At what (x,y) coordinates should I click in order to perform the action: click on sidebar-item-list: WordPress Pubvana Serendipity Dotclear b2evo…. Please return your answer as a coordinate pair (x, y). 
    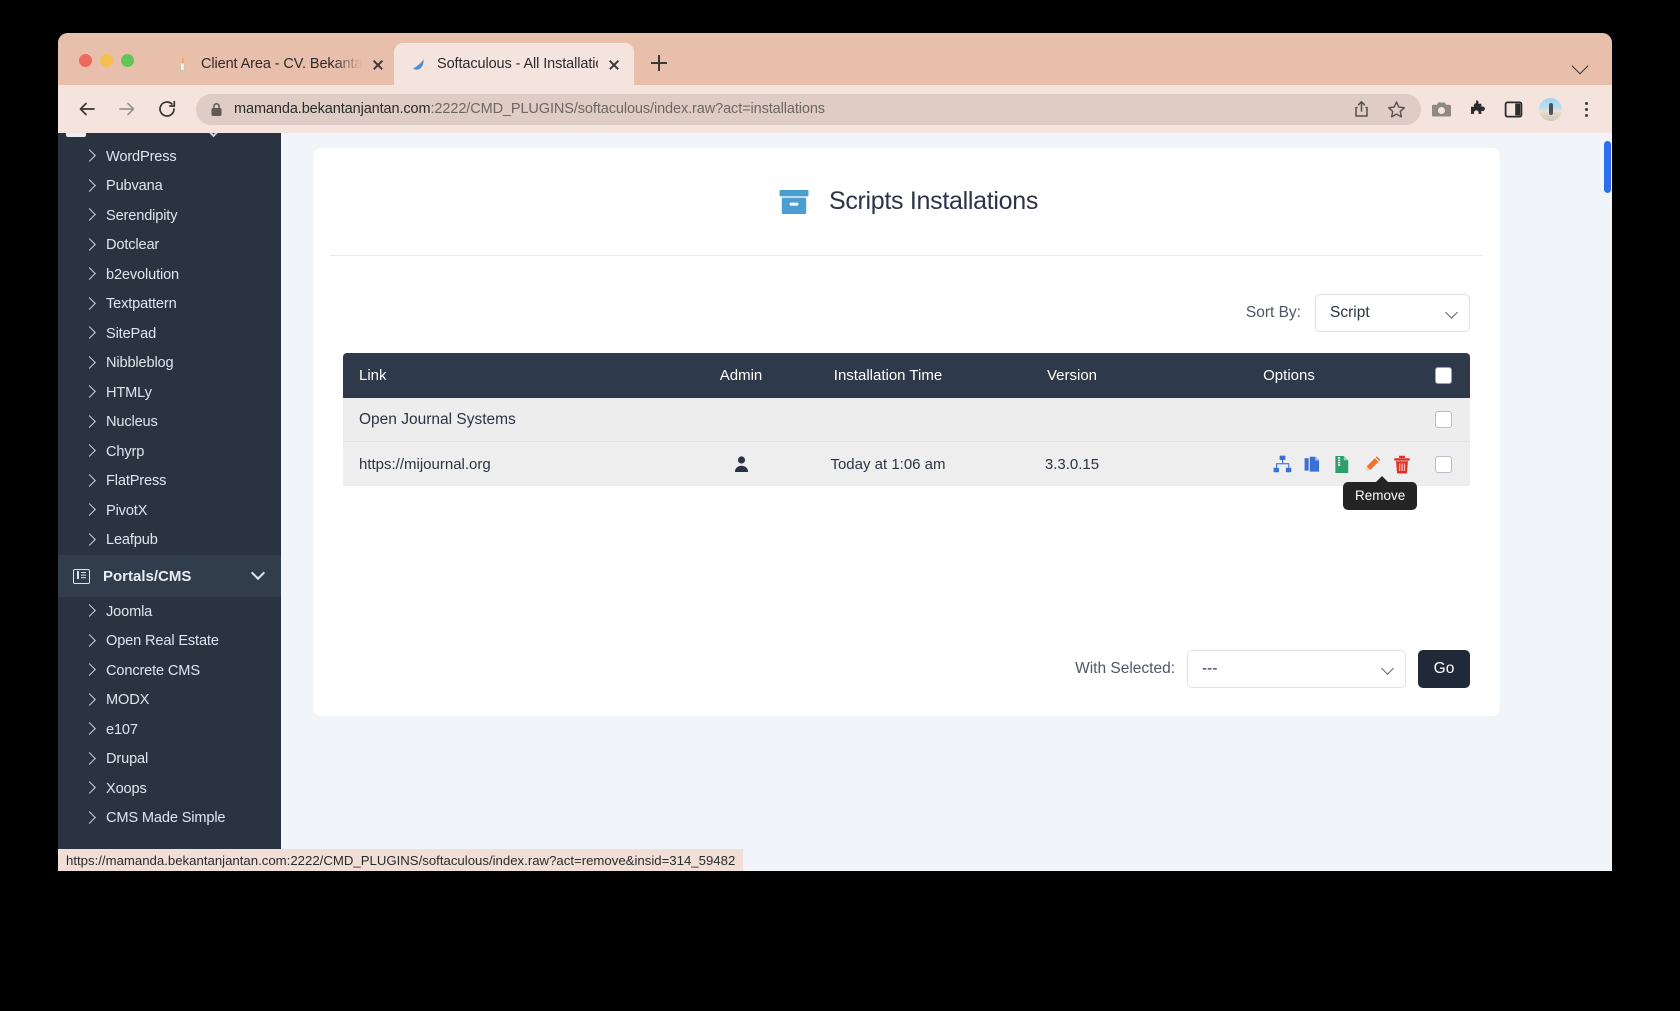
    Looking at the image, I should click on (169, 348).